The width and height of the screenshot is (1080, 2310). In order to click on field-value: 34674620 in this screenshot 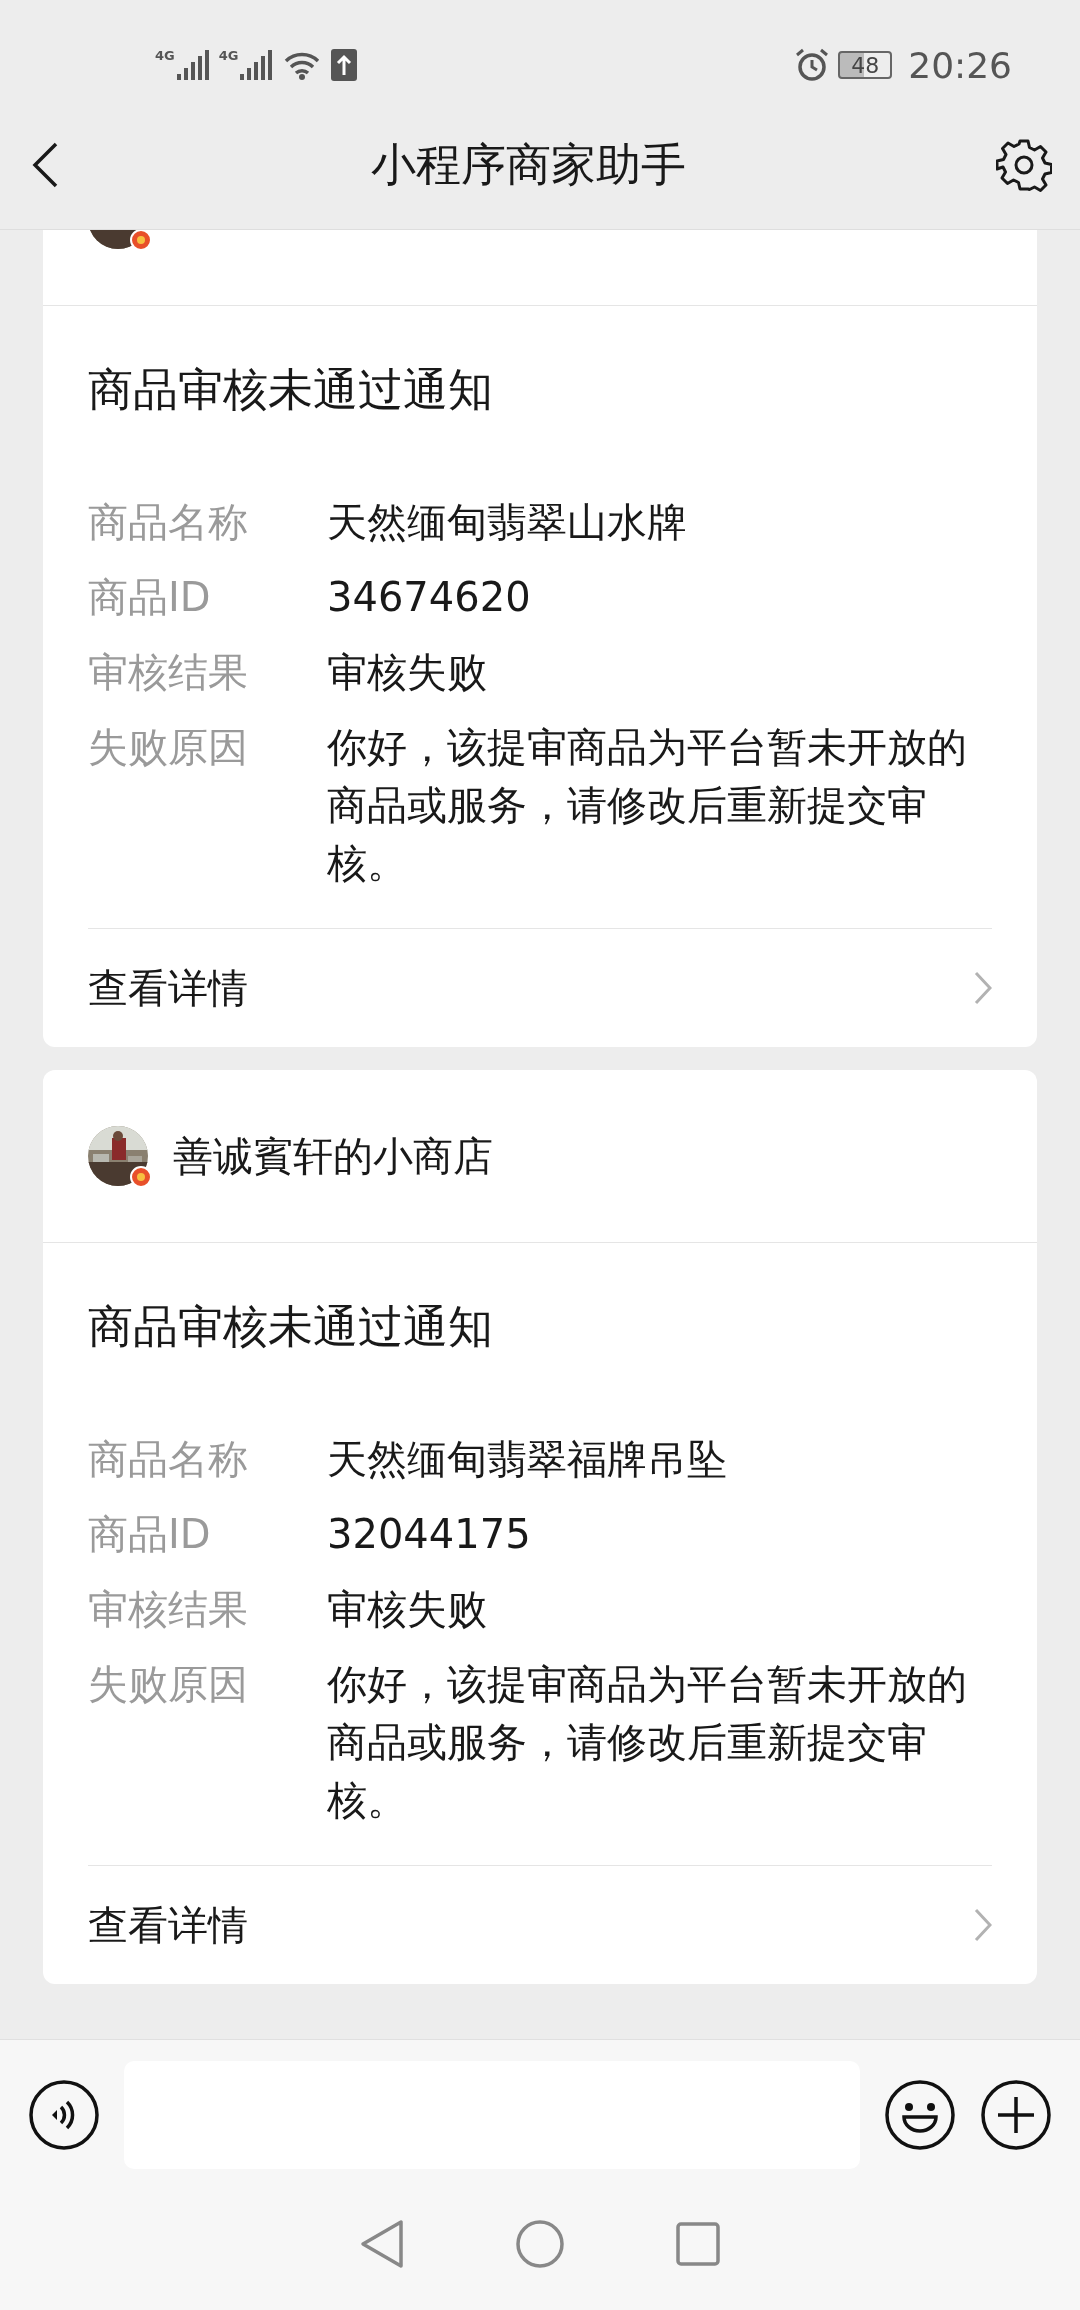, I will do `click(429, 597)`.